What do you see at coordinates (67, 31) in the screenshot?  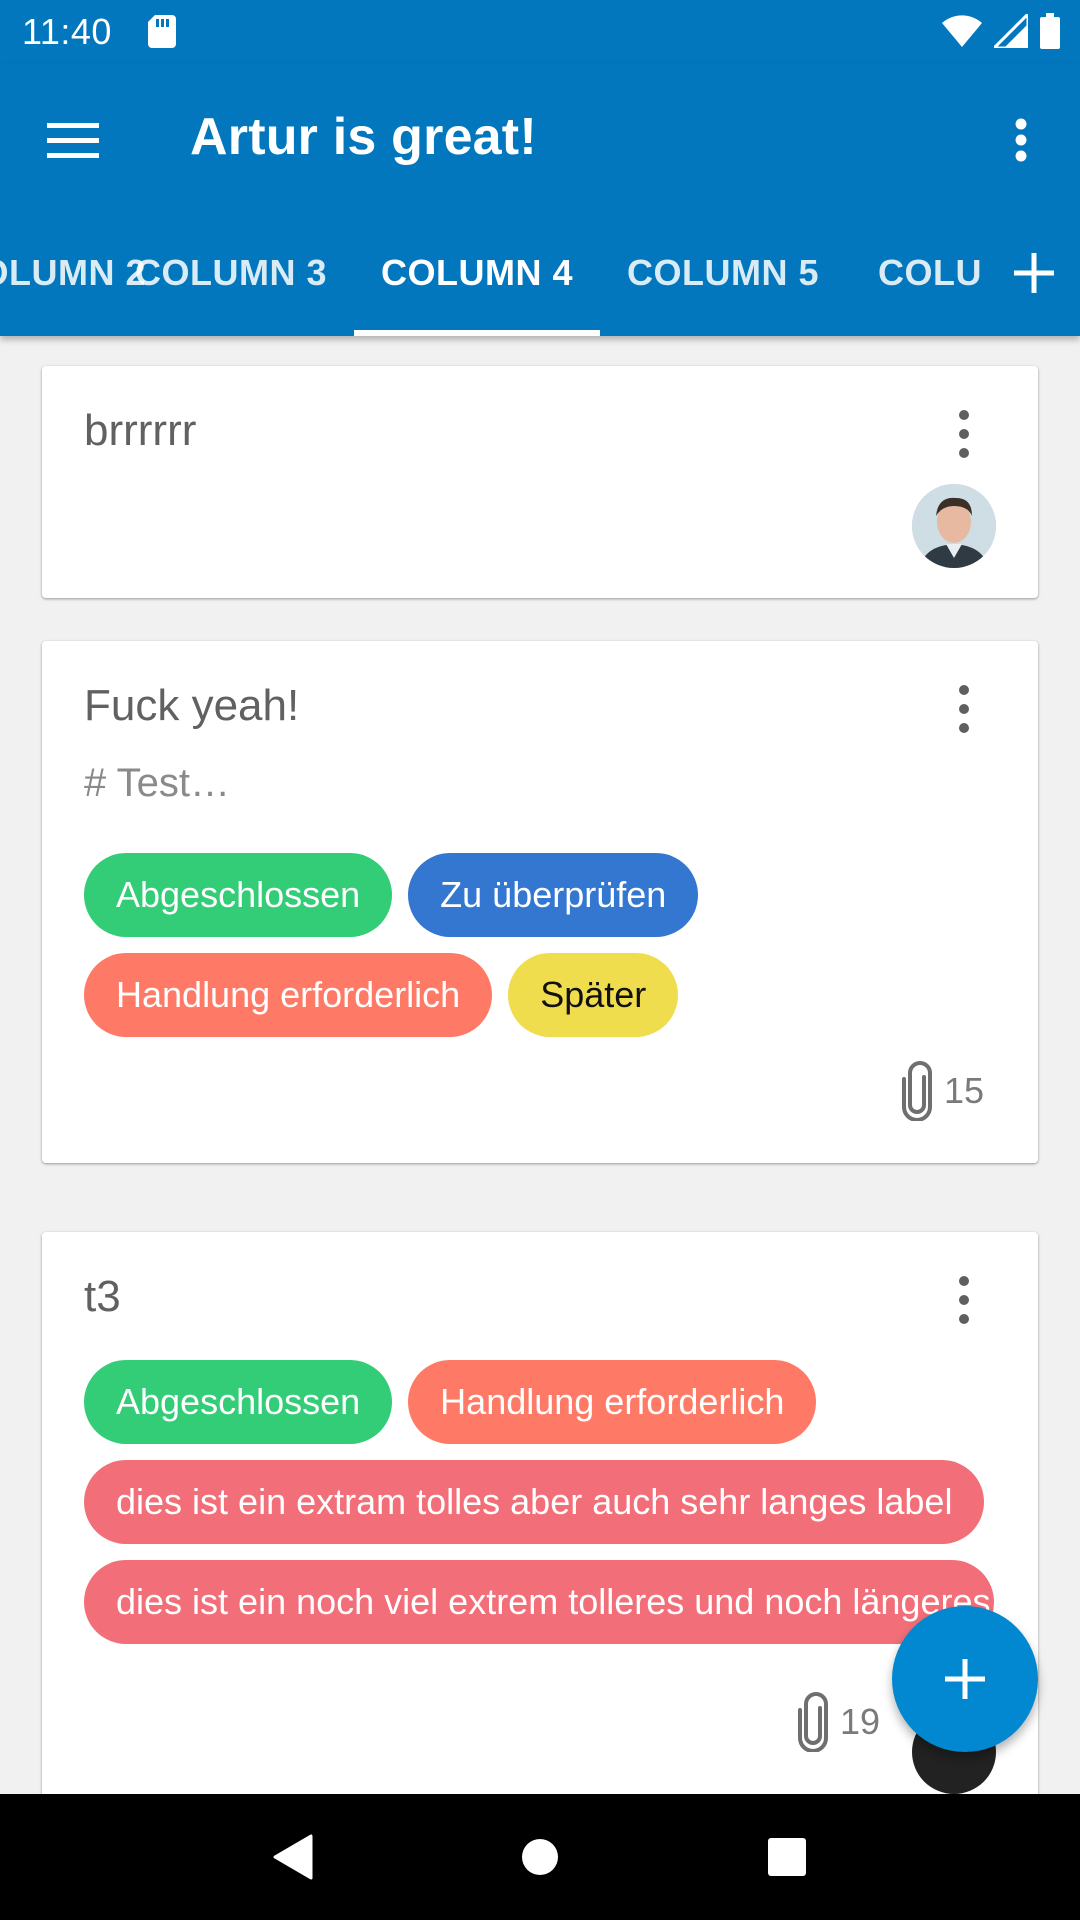 I see `status-time: 11:40` at bounding box center [67, 31].